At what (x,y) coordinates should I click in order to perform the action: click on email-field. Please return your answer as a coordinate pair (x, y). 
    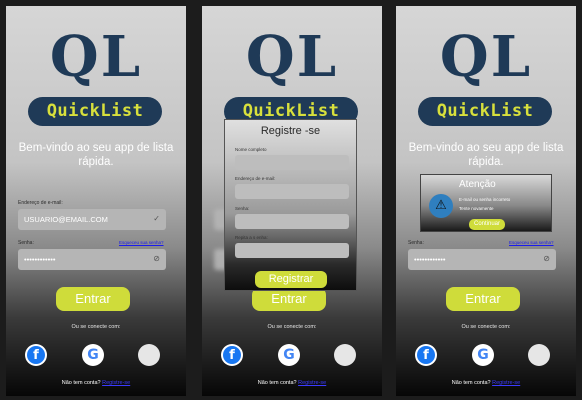
    Looking at the image, I should click on (292, 191).